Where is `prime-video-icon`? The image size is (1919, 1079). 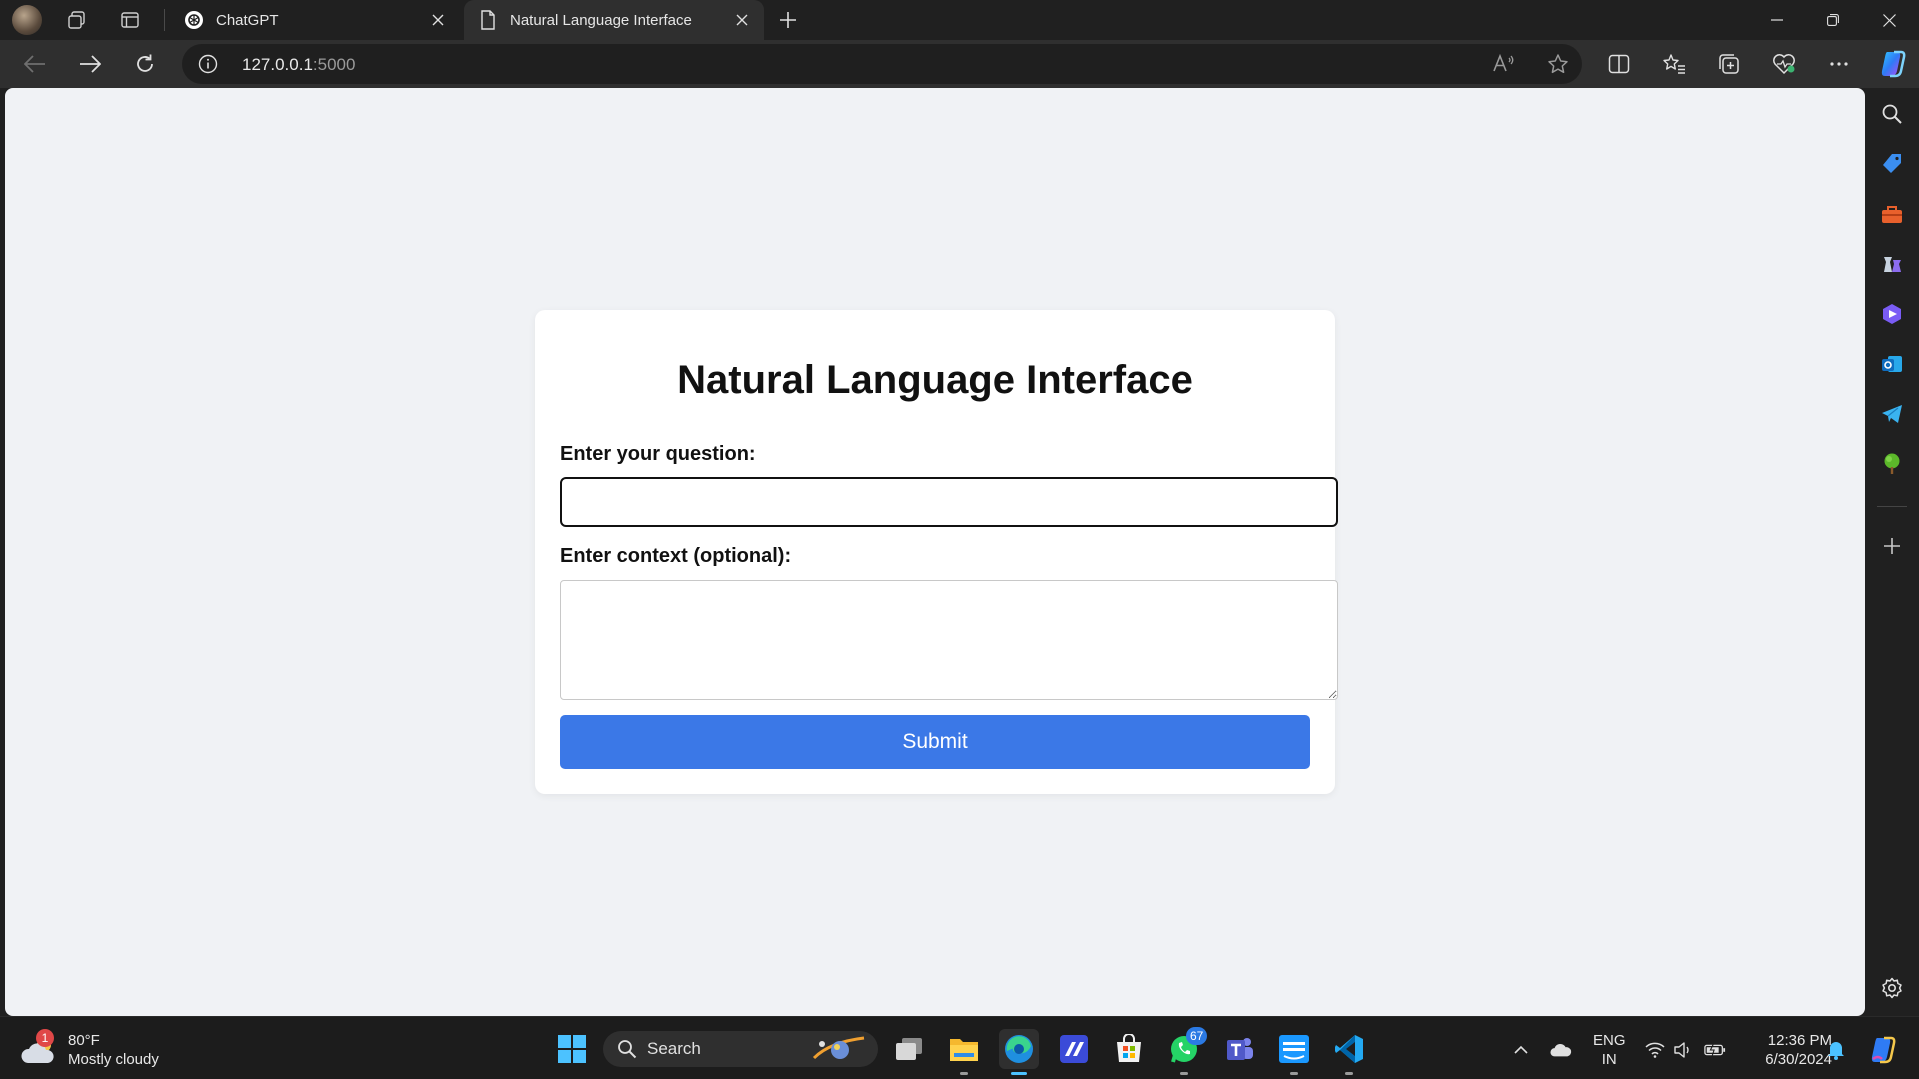
prime-video-icon is located at coordinates (1294, 1052).